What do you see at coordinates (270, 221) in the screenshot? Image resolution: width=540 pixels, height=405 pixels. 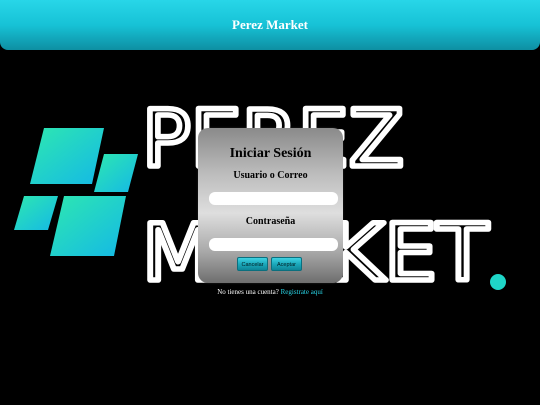 I see `password-label: Contraseña` at bounding box center [270, 221].